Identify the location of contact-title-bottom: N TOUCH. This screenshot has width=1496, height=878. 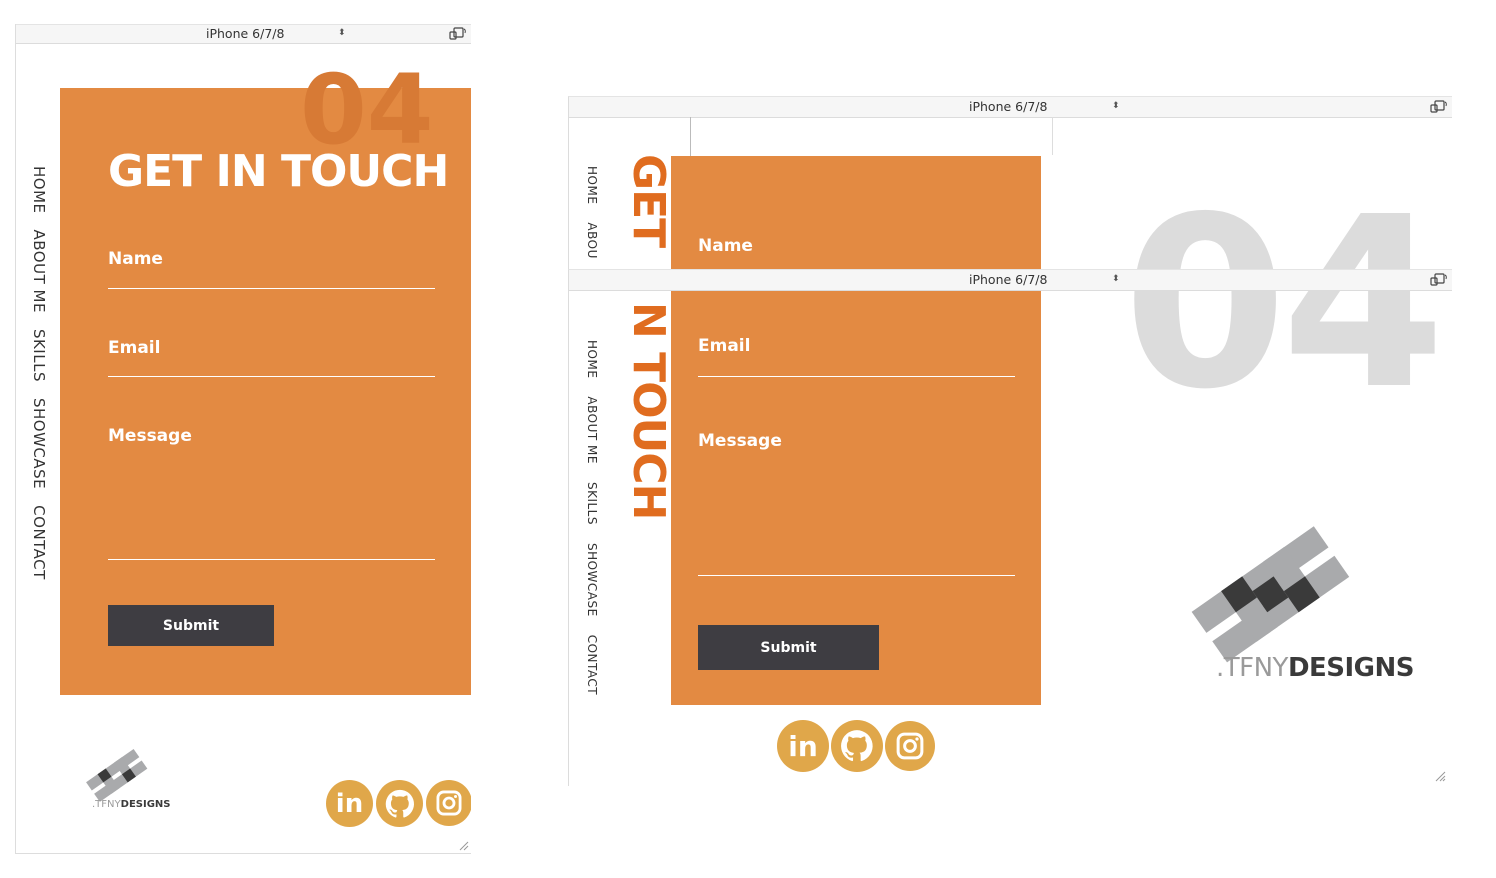
(648, 411).